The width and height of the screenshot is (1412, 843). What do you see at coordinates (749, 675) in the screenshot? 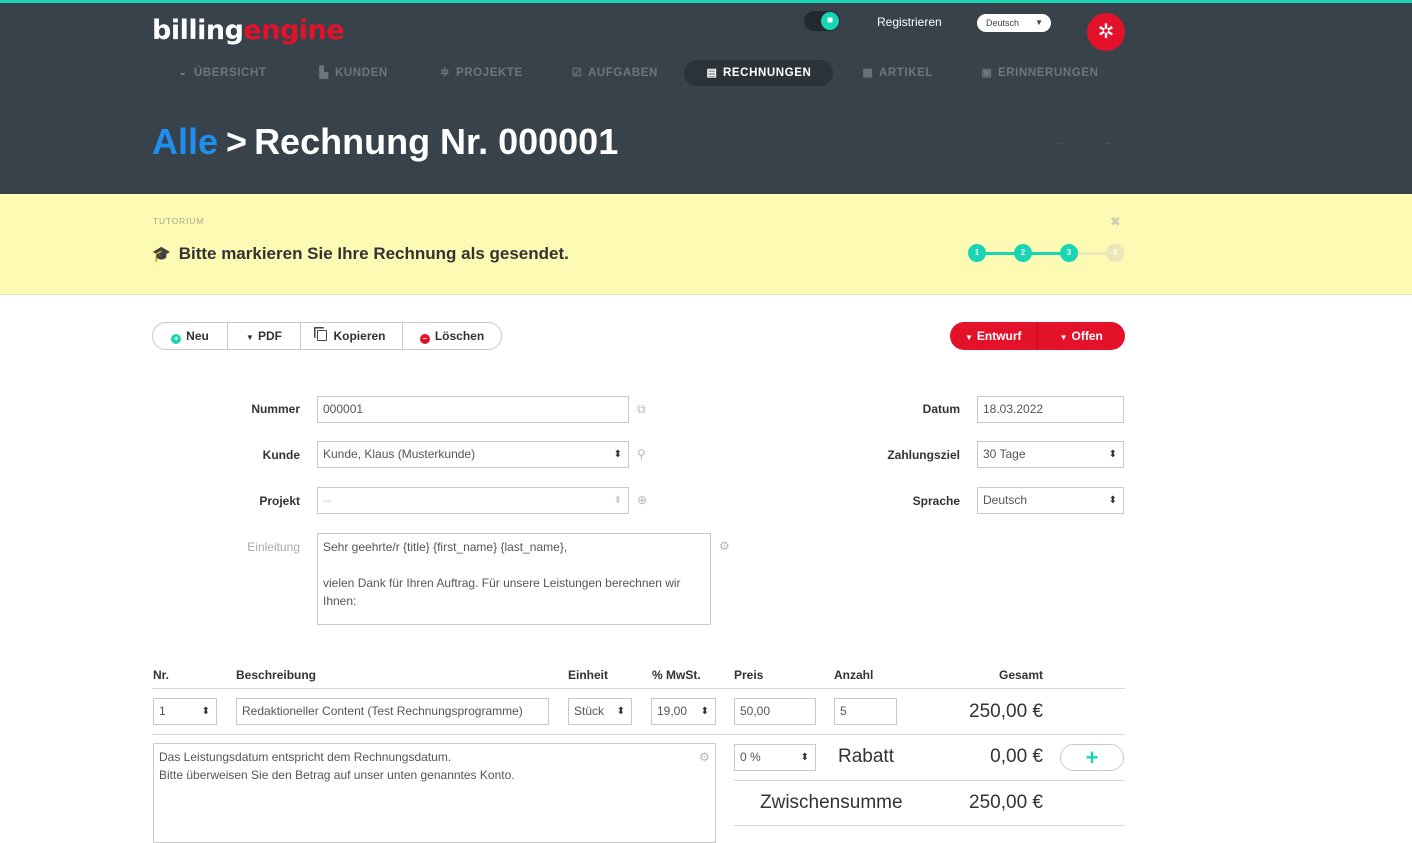
I see `col-header-price: Preis` at bounding box center [749, 675].